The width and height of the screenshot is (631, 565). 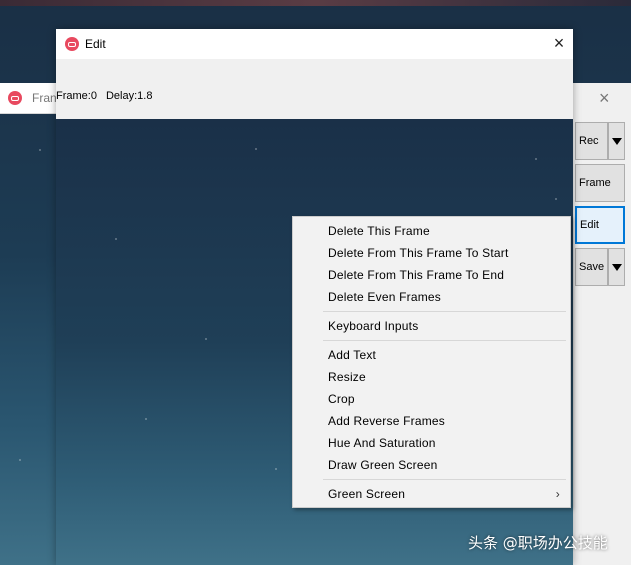 What do you see at coordinates (591, 267) in the screenshot?
I see `save-button: Save` at bounding box center [591, 267].